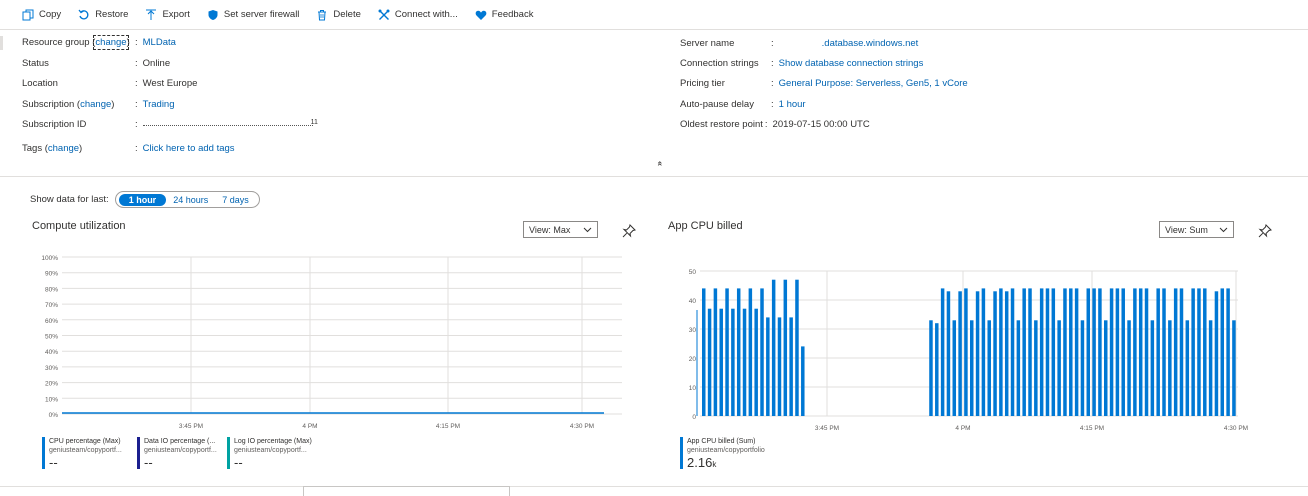 The height and width of the screenshot is (496, 1308). What do you see at coordinates (253, 15) in the screenshot?
I see `set-server-firewall-button: Set server firewall` at bounding box center [253, 15].